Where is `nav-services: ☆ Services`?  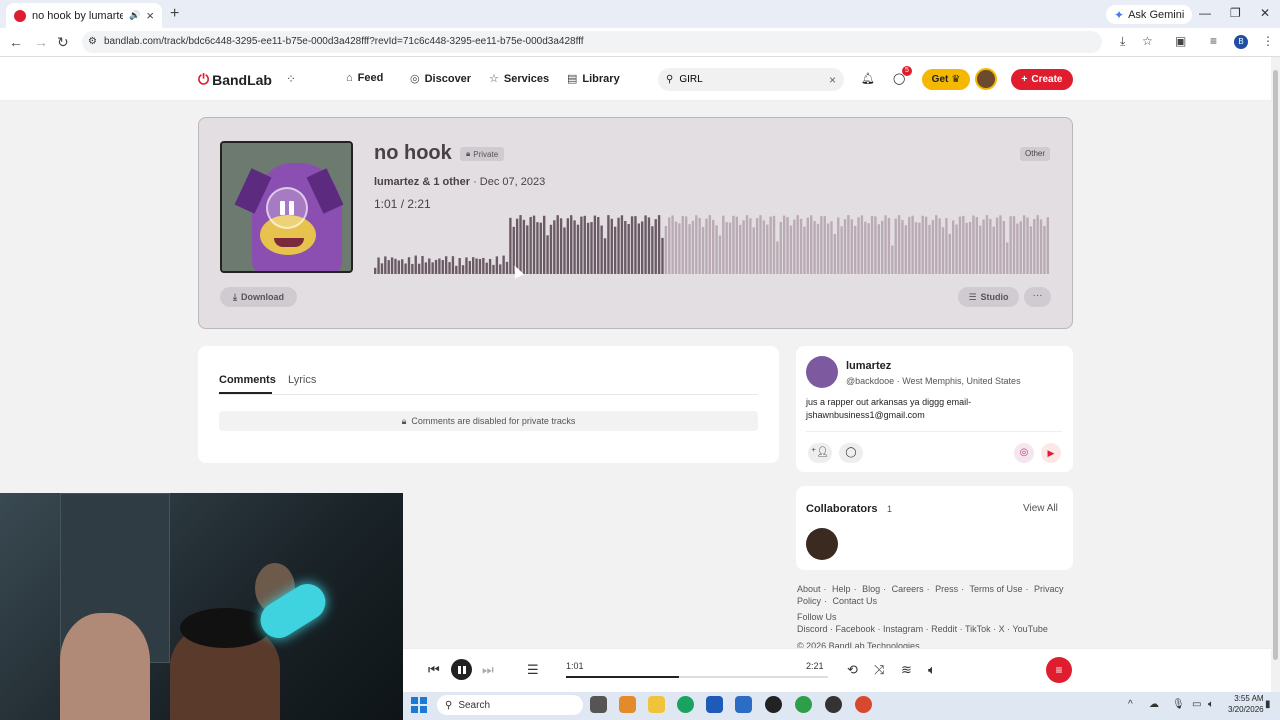
nav-services: ☆ Services is located at coordinates (519, 79).